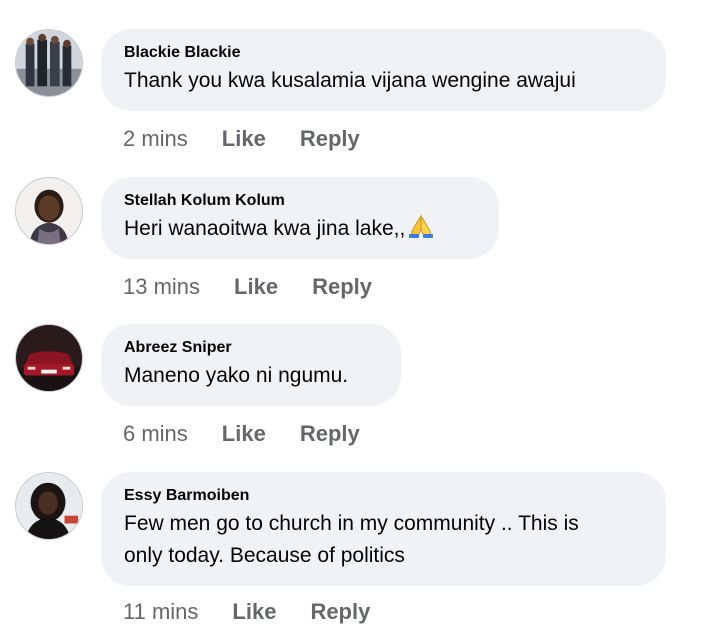 The width and height of the screenshot is (720, 626). I want to click on comment-author: Blackie Blackie, so click(383, 53).